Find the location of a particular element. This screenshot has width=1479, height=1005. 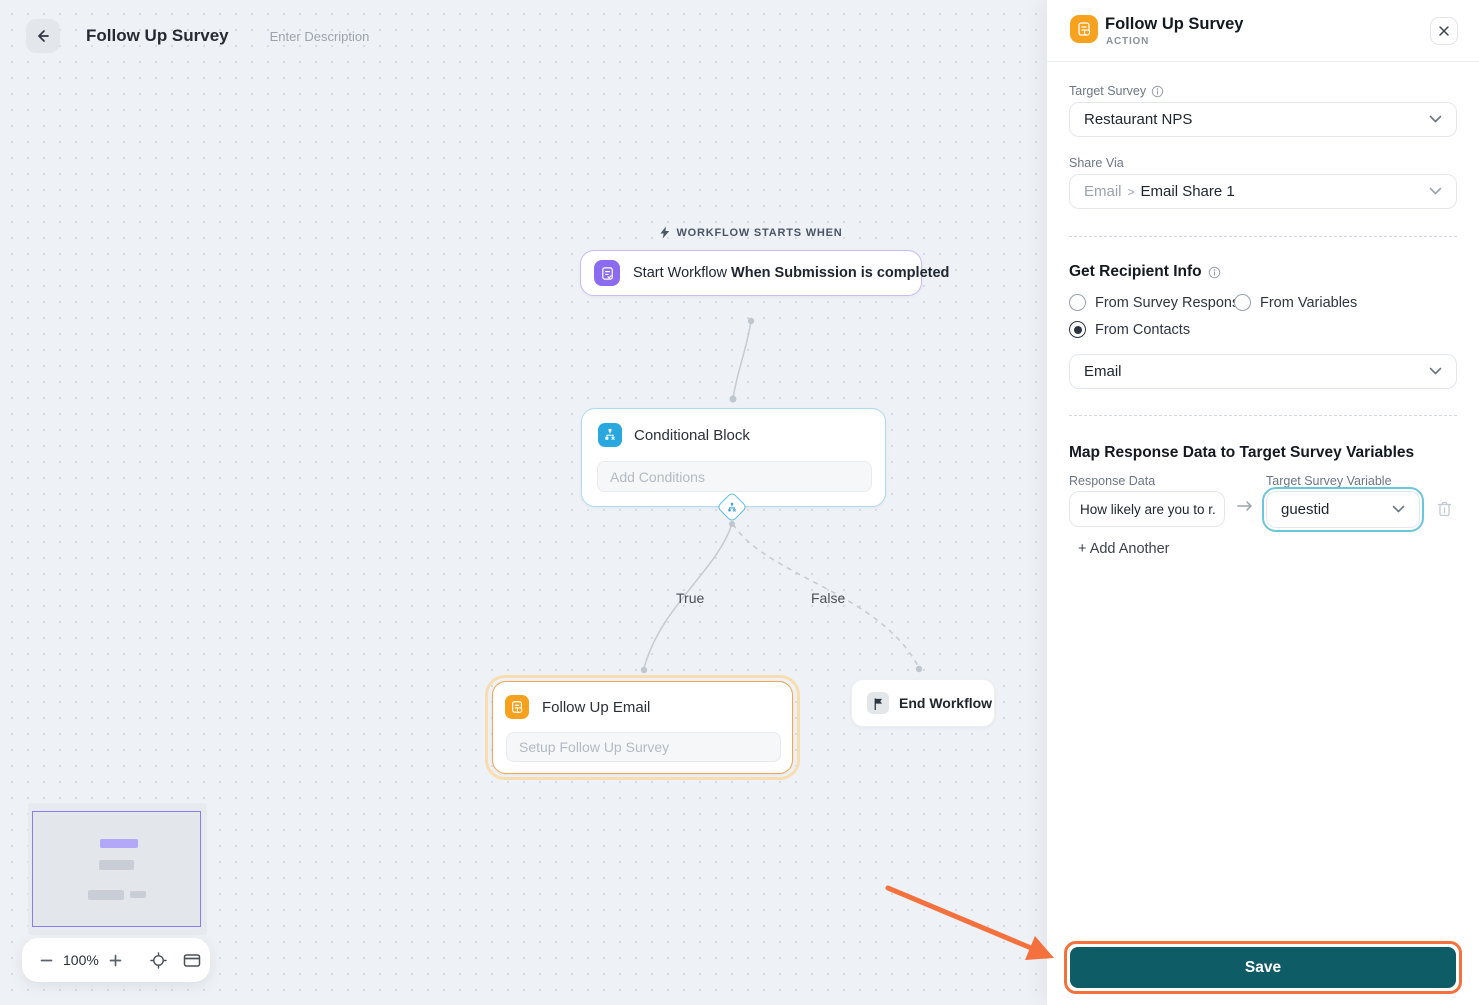

minimap-node-selected is located at coordinates (119, 843).